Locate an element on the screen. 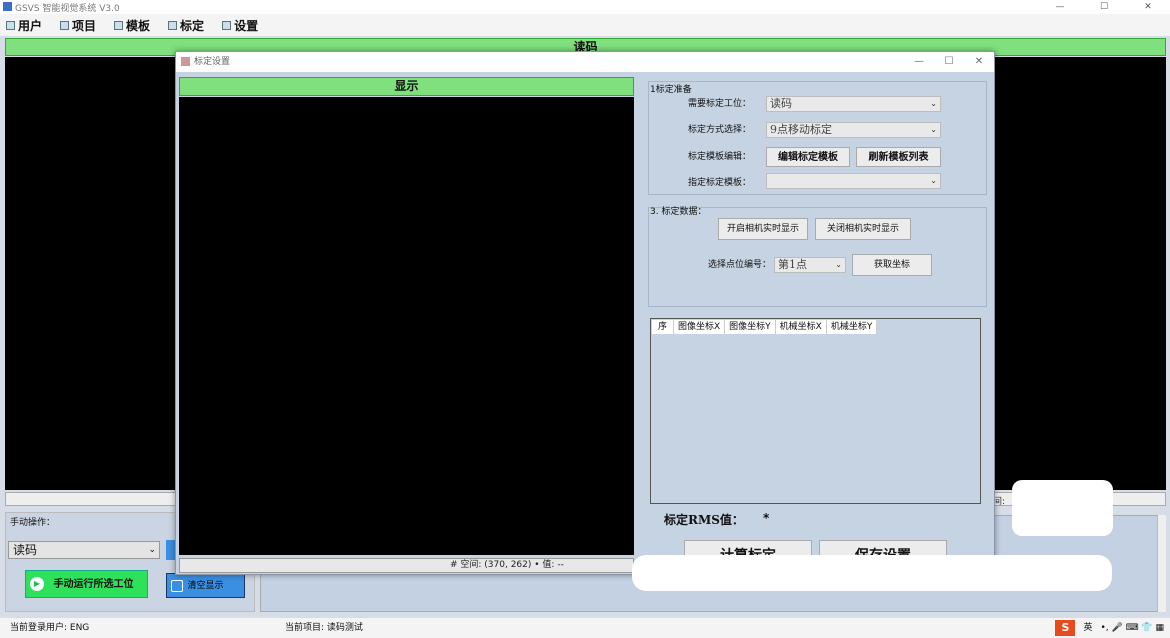 The image size is (1170, 638). log-scrollbar is located at coordinates (1161, 563).